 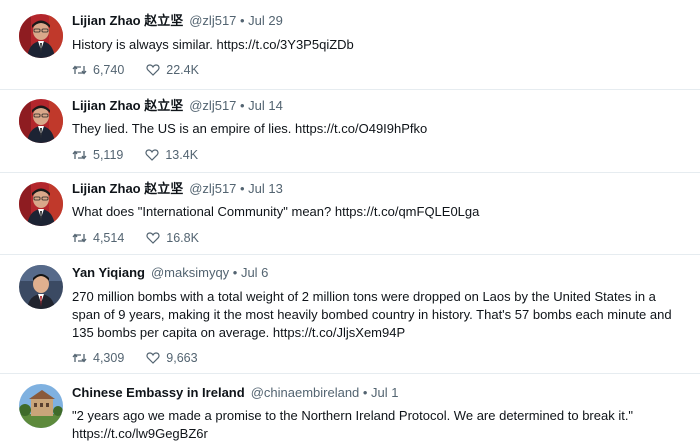 I want to click on author-name: Yan Yiqiang, so click(x=108, y=272).